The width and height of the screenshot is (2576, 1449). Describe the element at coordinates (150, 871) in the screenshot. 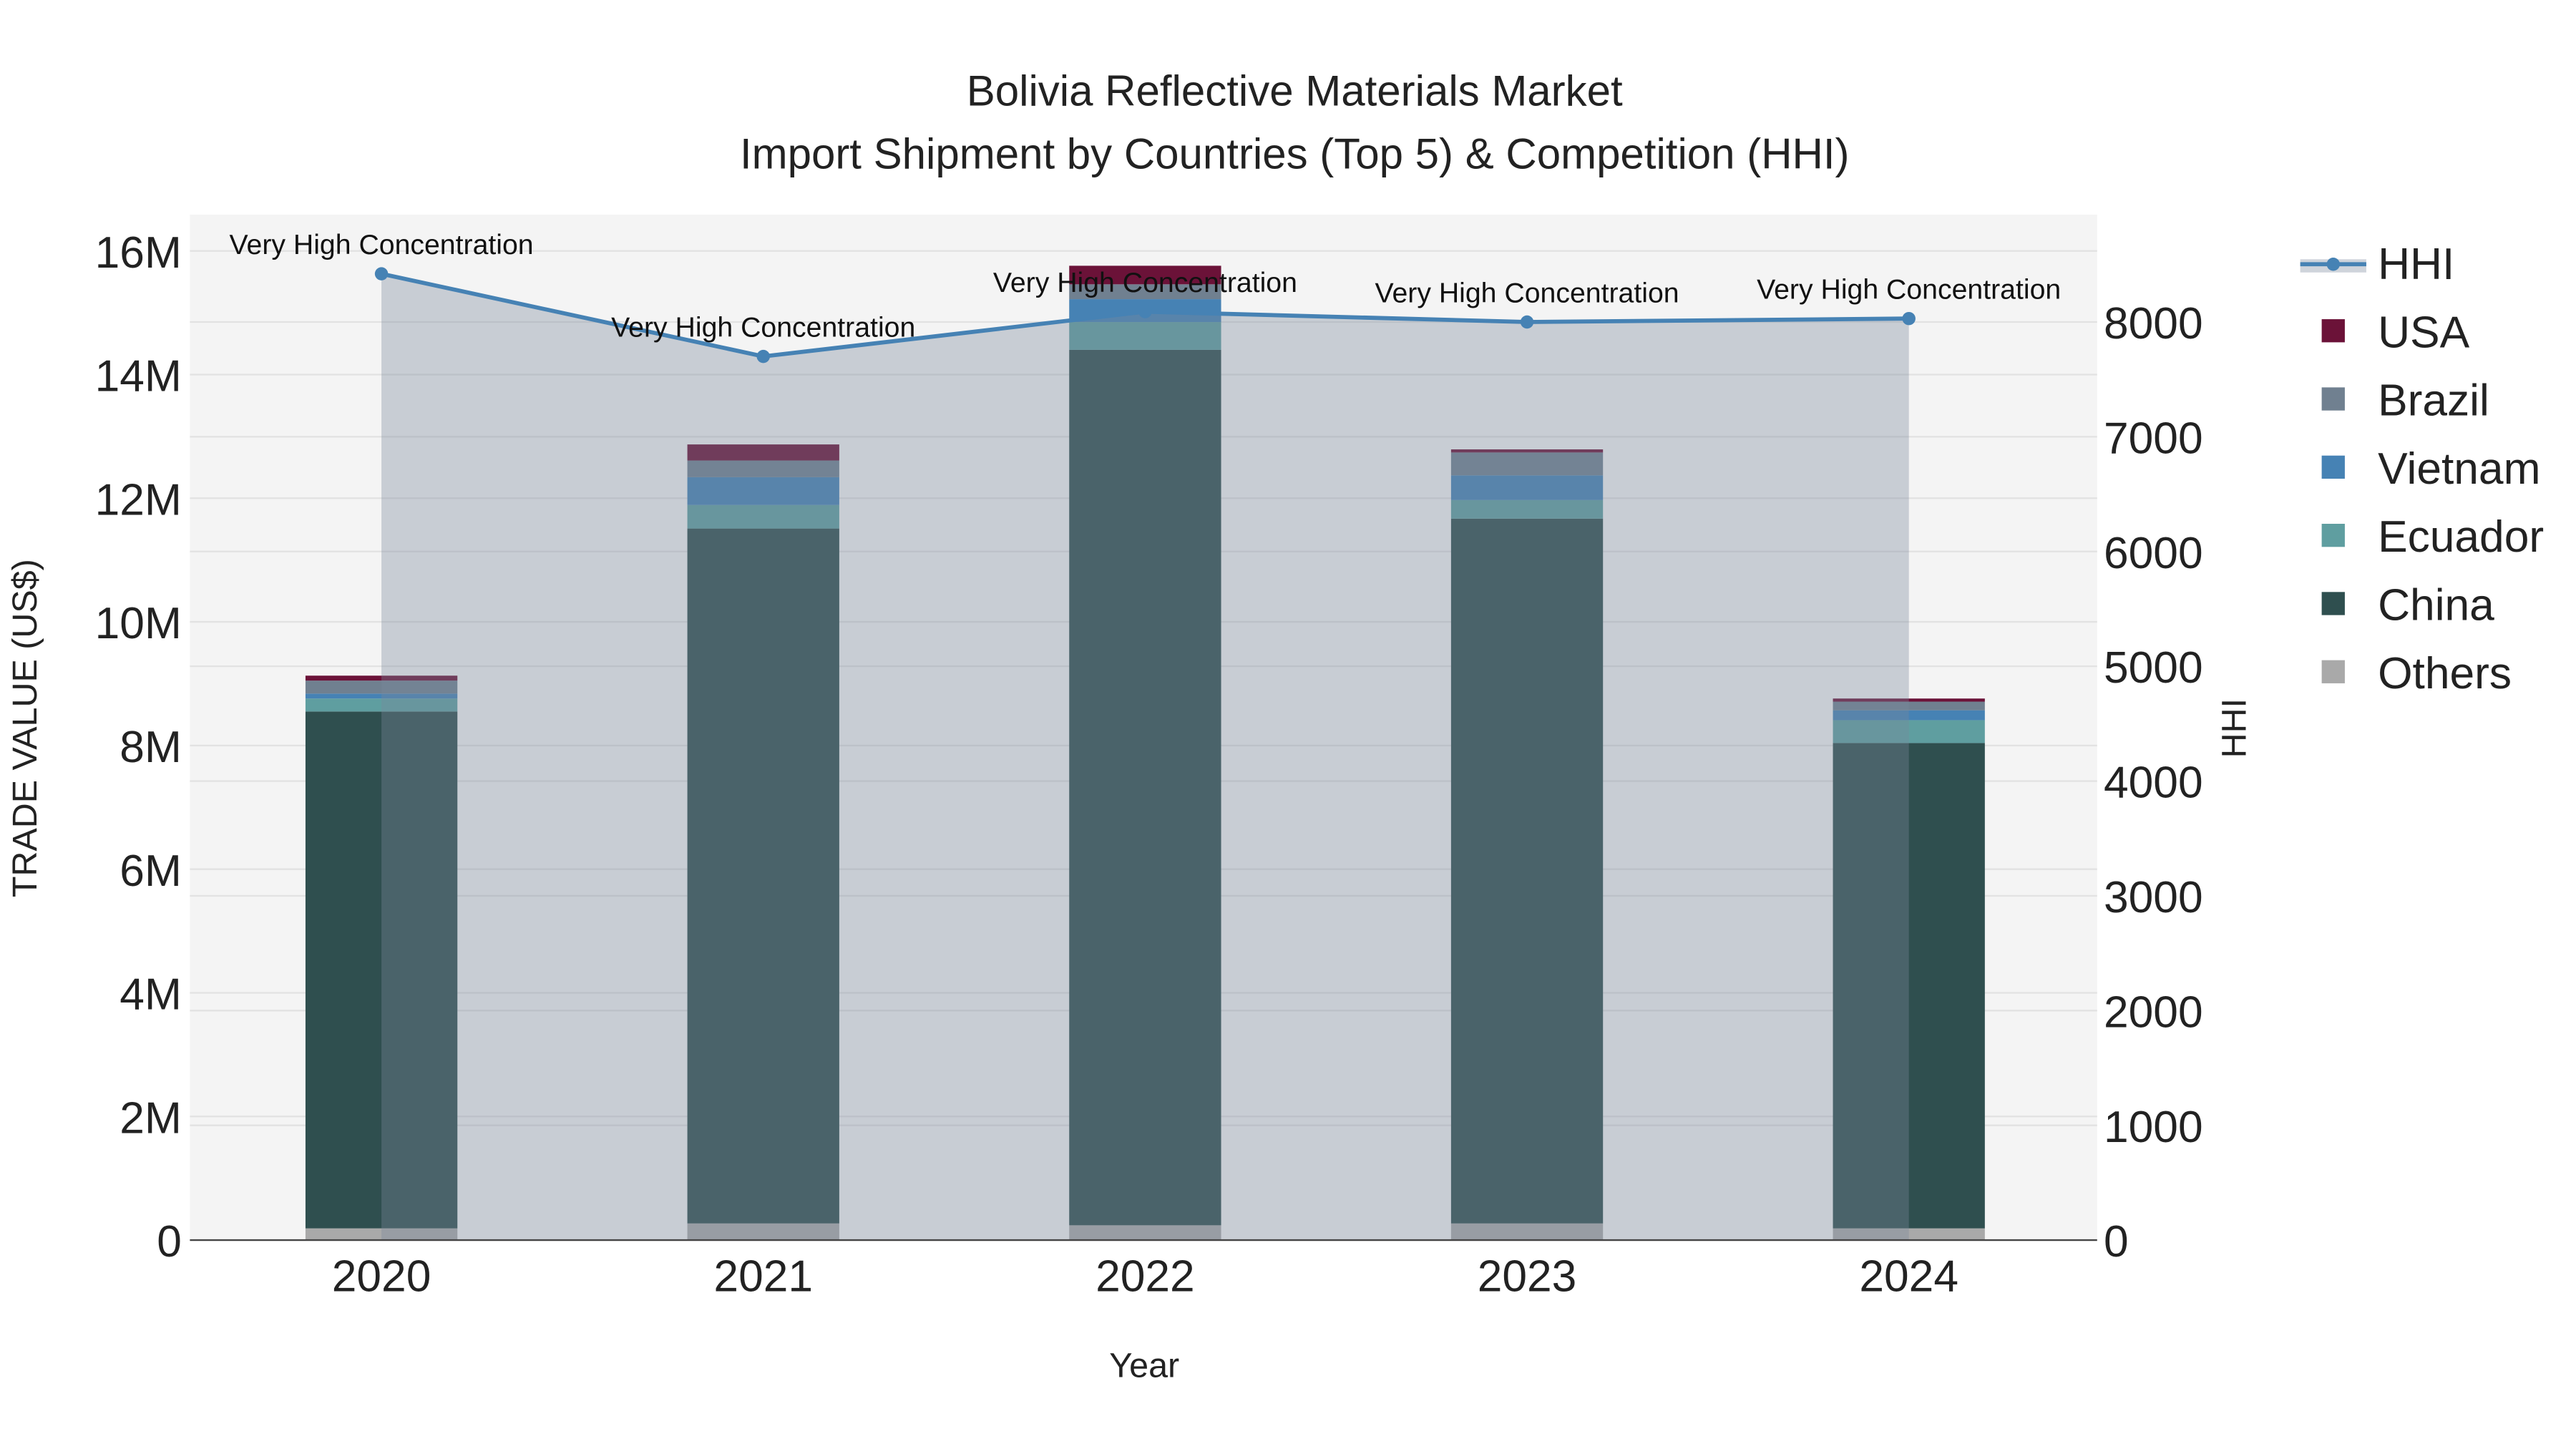

I see `y-tick-label: 6M` at that location.